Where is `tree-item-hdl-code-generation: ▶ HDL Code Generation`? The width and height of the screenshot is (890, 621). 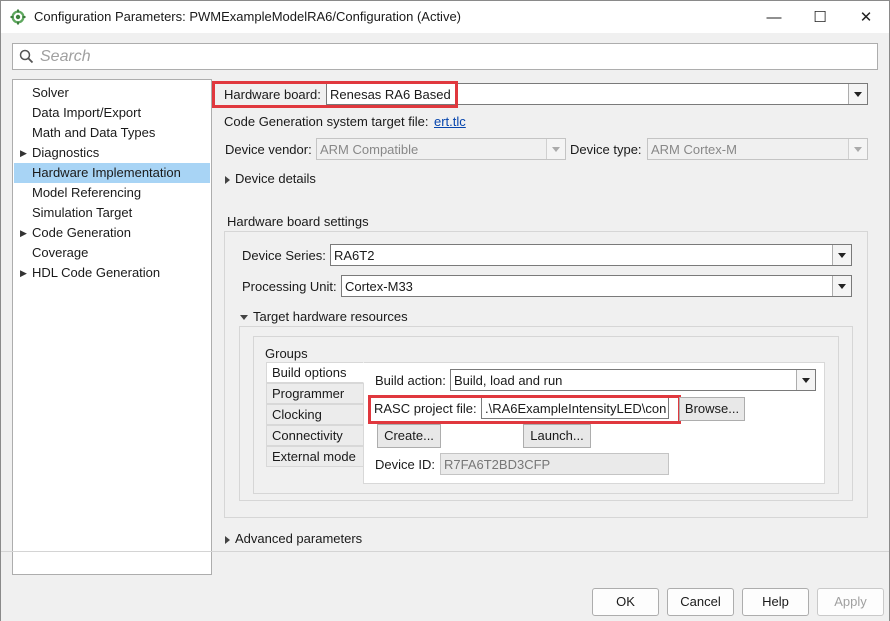 tree-item-hdl-code-generation: ▶ HDL Code Generation is located at coordinates (112, 273).